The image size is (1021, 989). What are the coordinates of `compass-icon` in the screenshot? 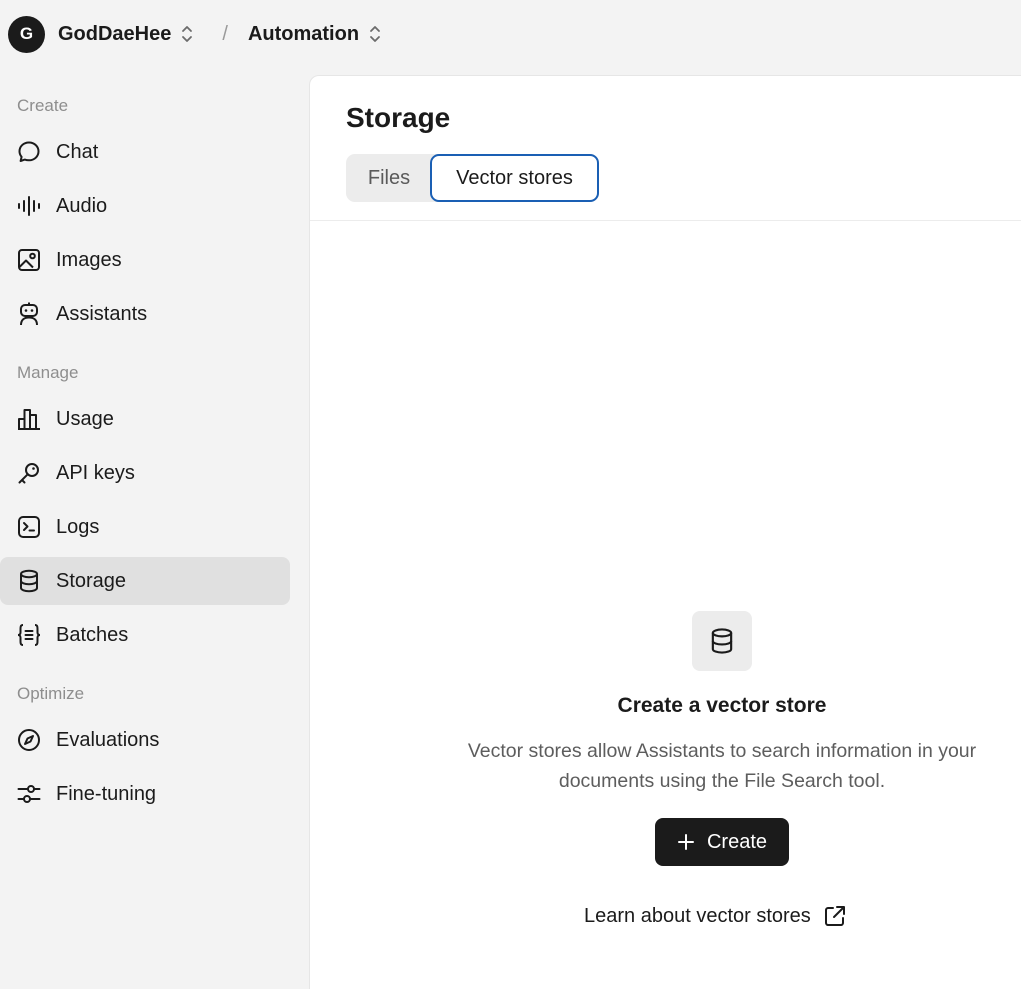 It's located at (29, 740).